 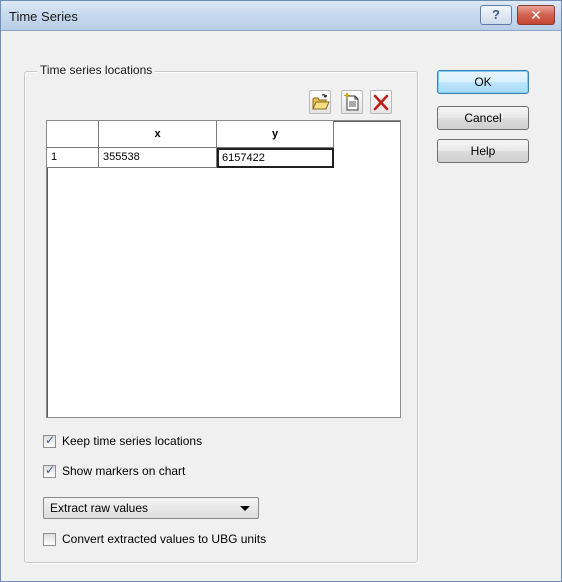 What do you see at coordinates (43, 16) in the screenshot?
I see `window-title: Time Series` at bounding box center [43, 16].